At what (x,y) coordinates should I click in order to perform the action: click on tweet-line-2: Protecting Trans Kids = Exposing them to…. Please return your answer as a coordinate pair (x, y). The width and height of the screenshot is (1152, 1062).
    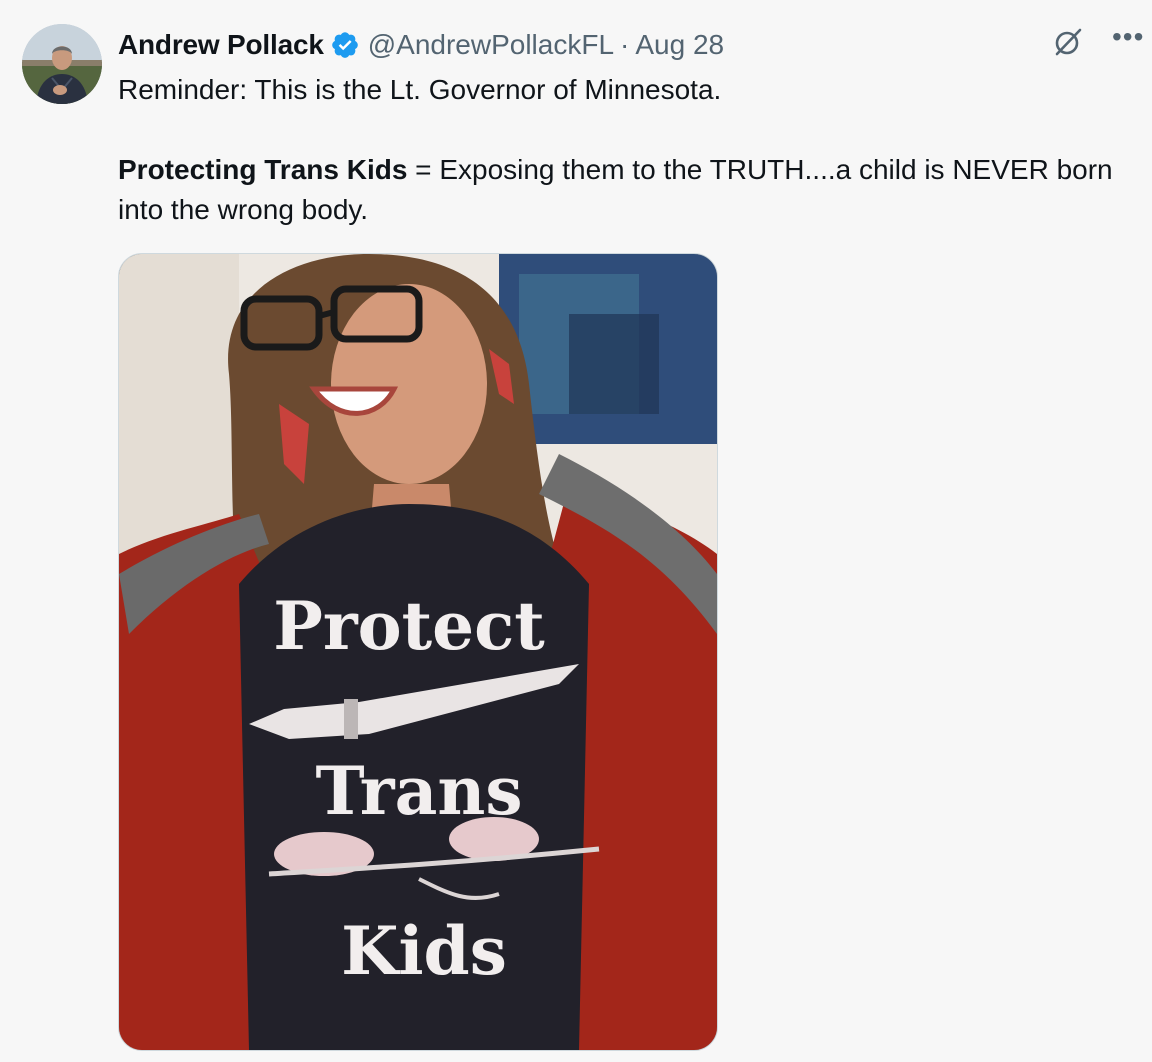
    Looking at the image, I should click on (623, 190).